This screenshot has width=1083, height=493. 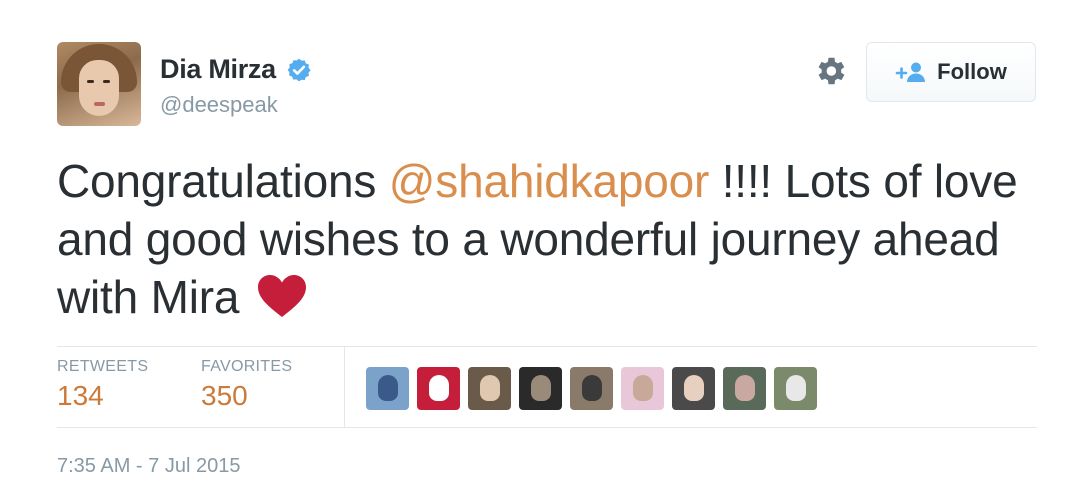 What do you see at coordinates (549, 181) in the screenshot?
I see `mention-link: @shahidkapoor` at bounding box center [549, 181].